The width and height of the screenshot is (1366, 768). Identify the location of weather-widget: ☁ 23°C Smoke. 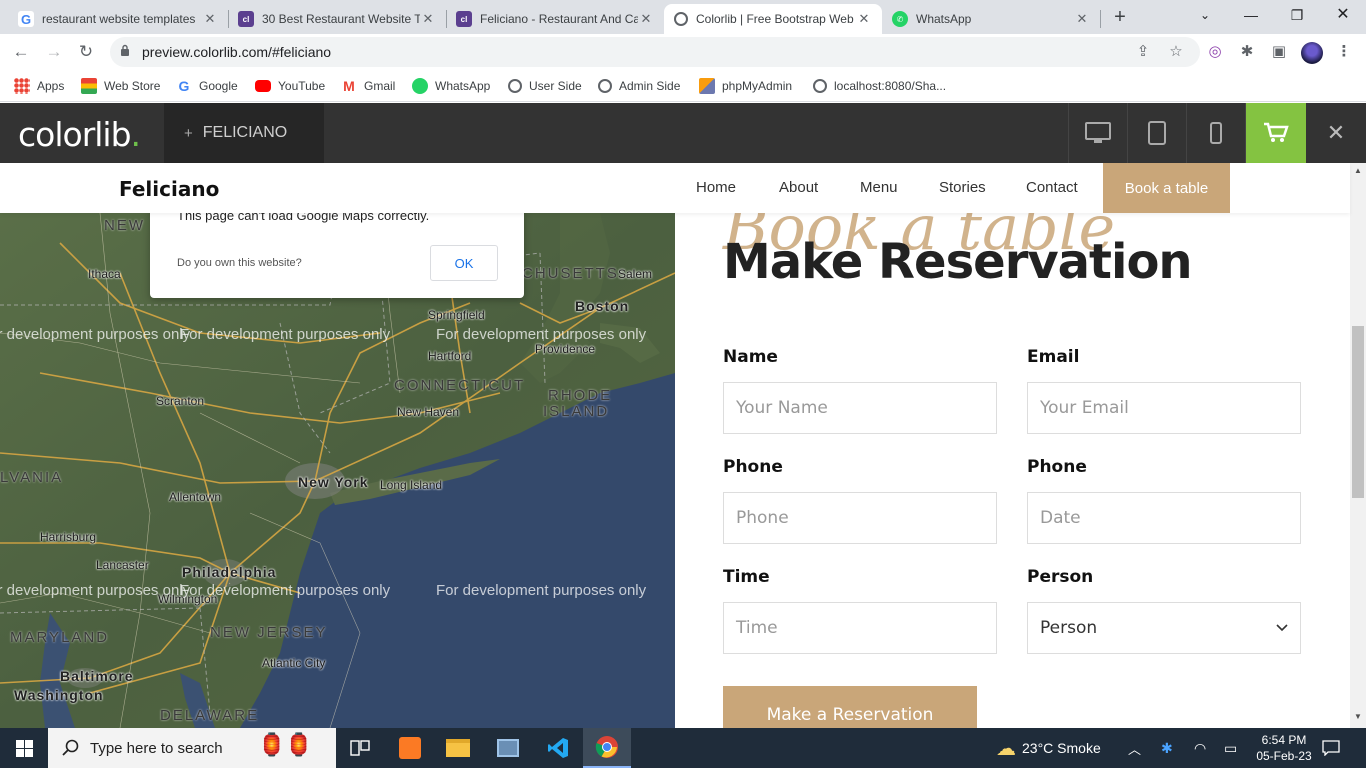
(1048, 748).